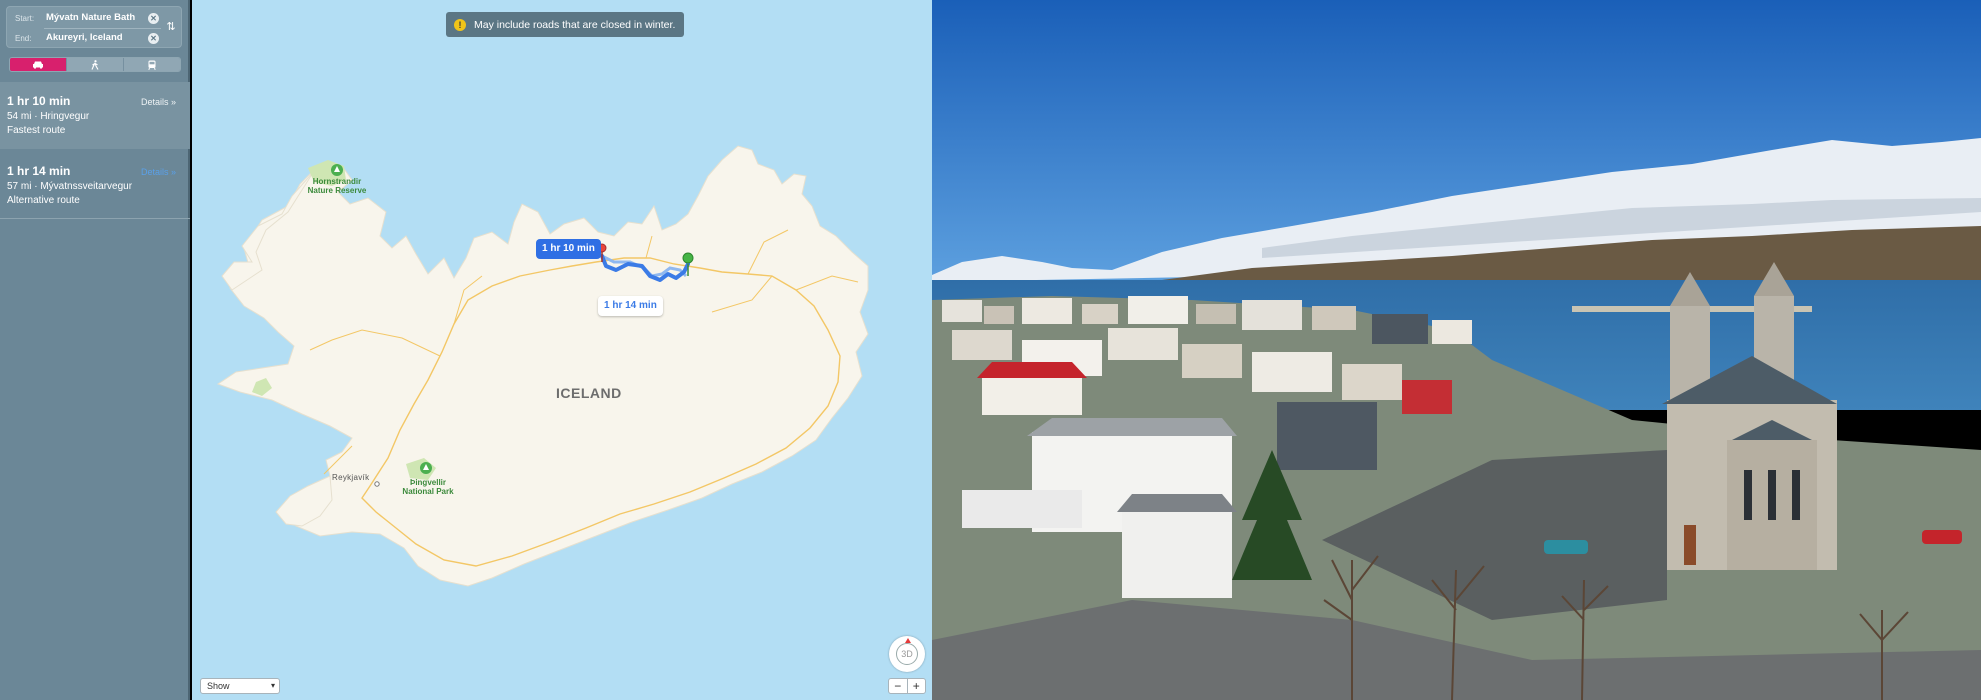 This screenshot has height=700, width=1981. Describe the element at coordinates (428, 487) in the screenshot. I see `thingvellir-label: Þingvellir National Park` at that location.